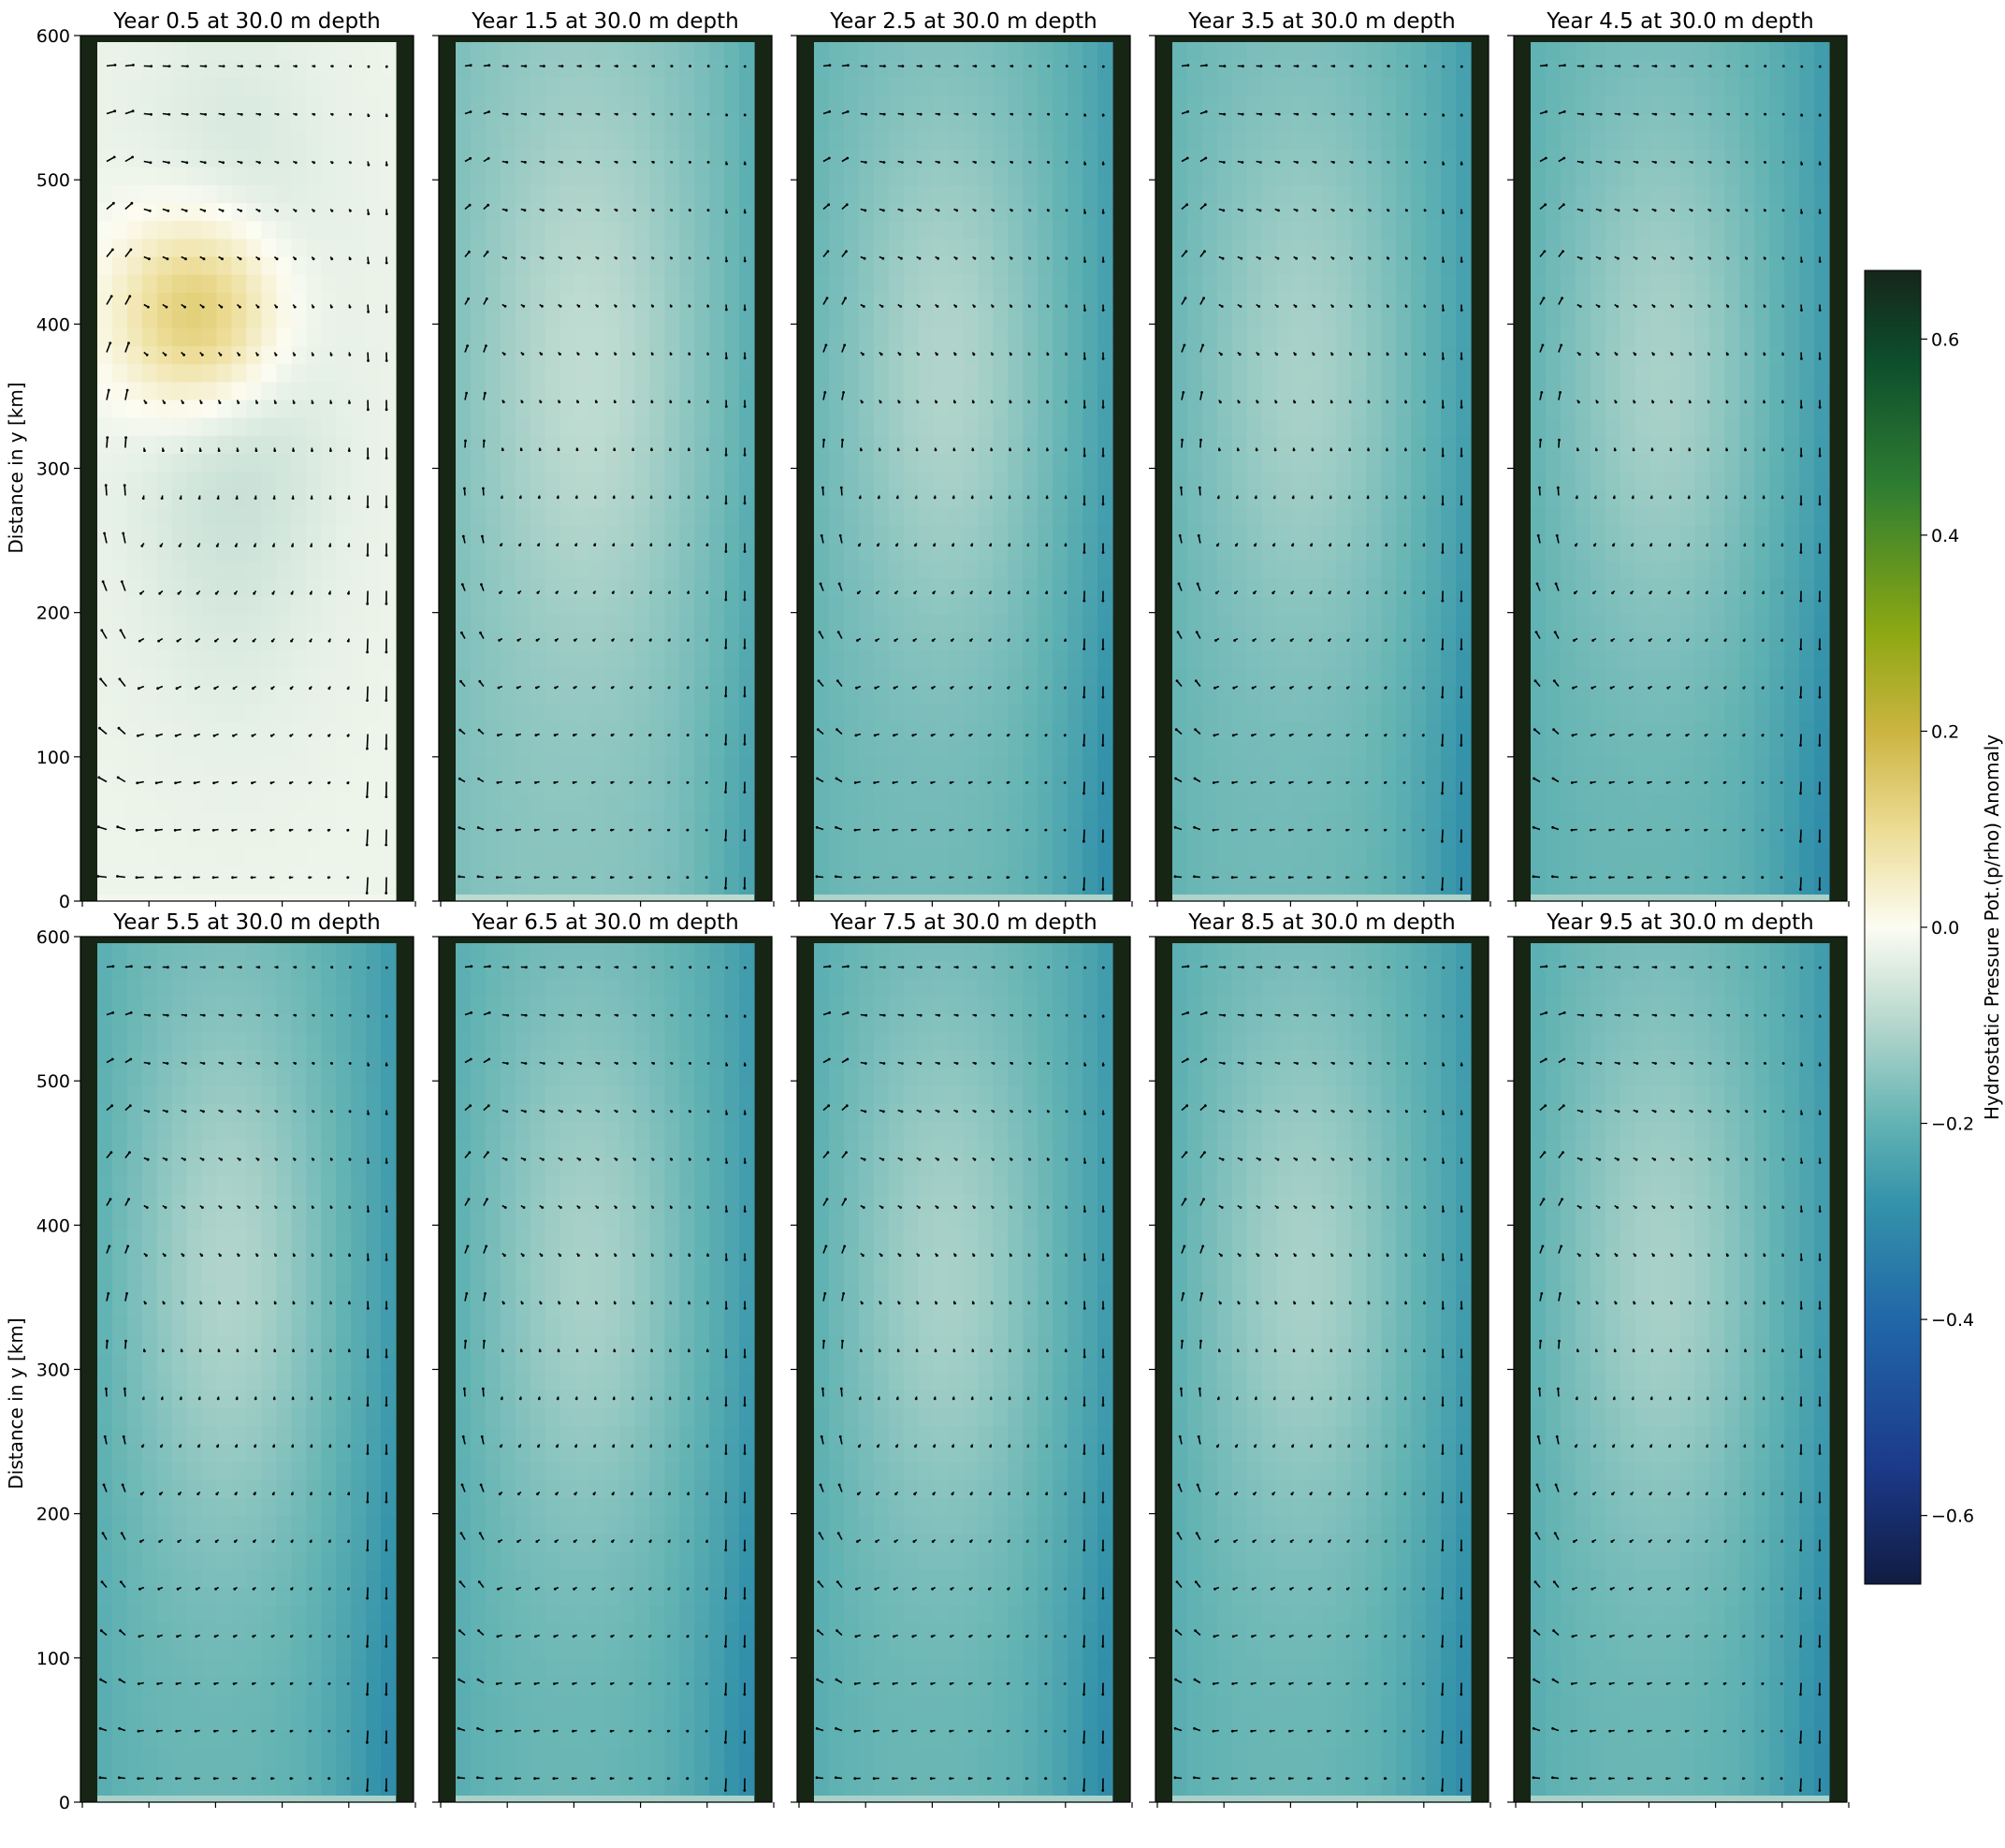 The width and height of the screenshot is (2005, 1848). I want to click on panel-title: Year 4.5 at 30.0 m depth, so click(1680, 21).